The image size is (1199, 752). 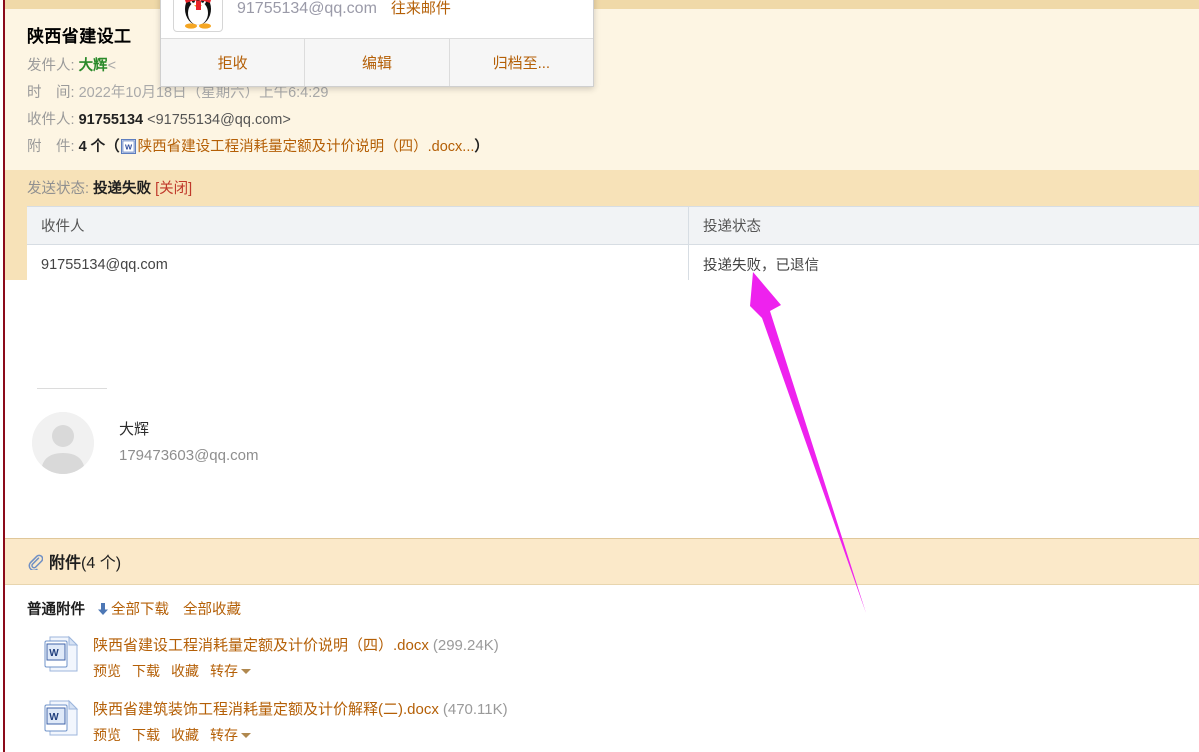 What do you see at coordinates (203, 93) in the screenshot?
I see `time-value: 2022年10月18日（星期六）上午6:4:29` at bounding box center [203, 93].